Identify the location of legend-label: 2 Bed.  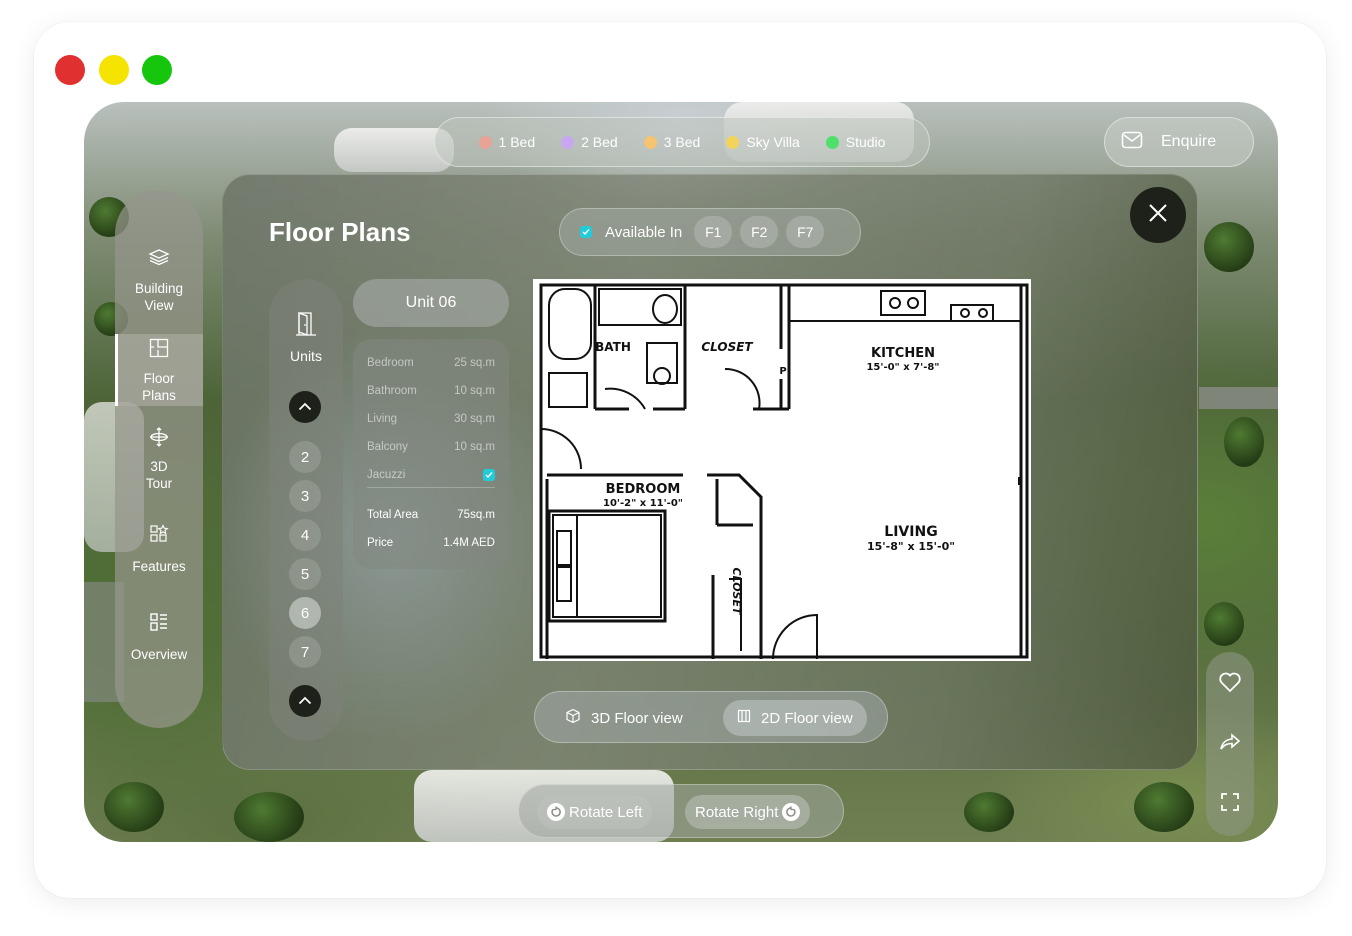
(599, 142).